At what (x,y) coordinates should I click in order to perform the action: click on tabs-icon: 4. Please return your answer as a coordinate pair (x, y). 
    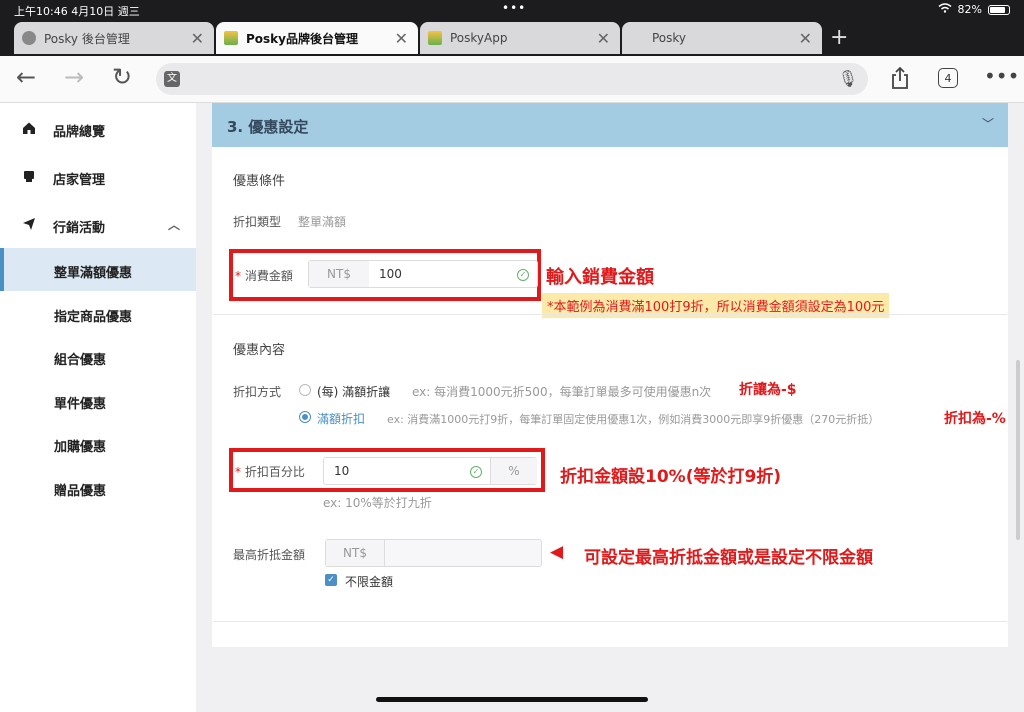
    Looking at the image, I should click on (948, 78).